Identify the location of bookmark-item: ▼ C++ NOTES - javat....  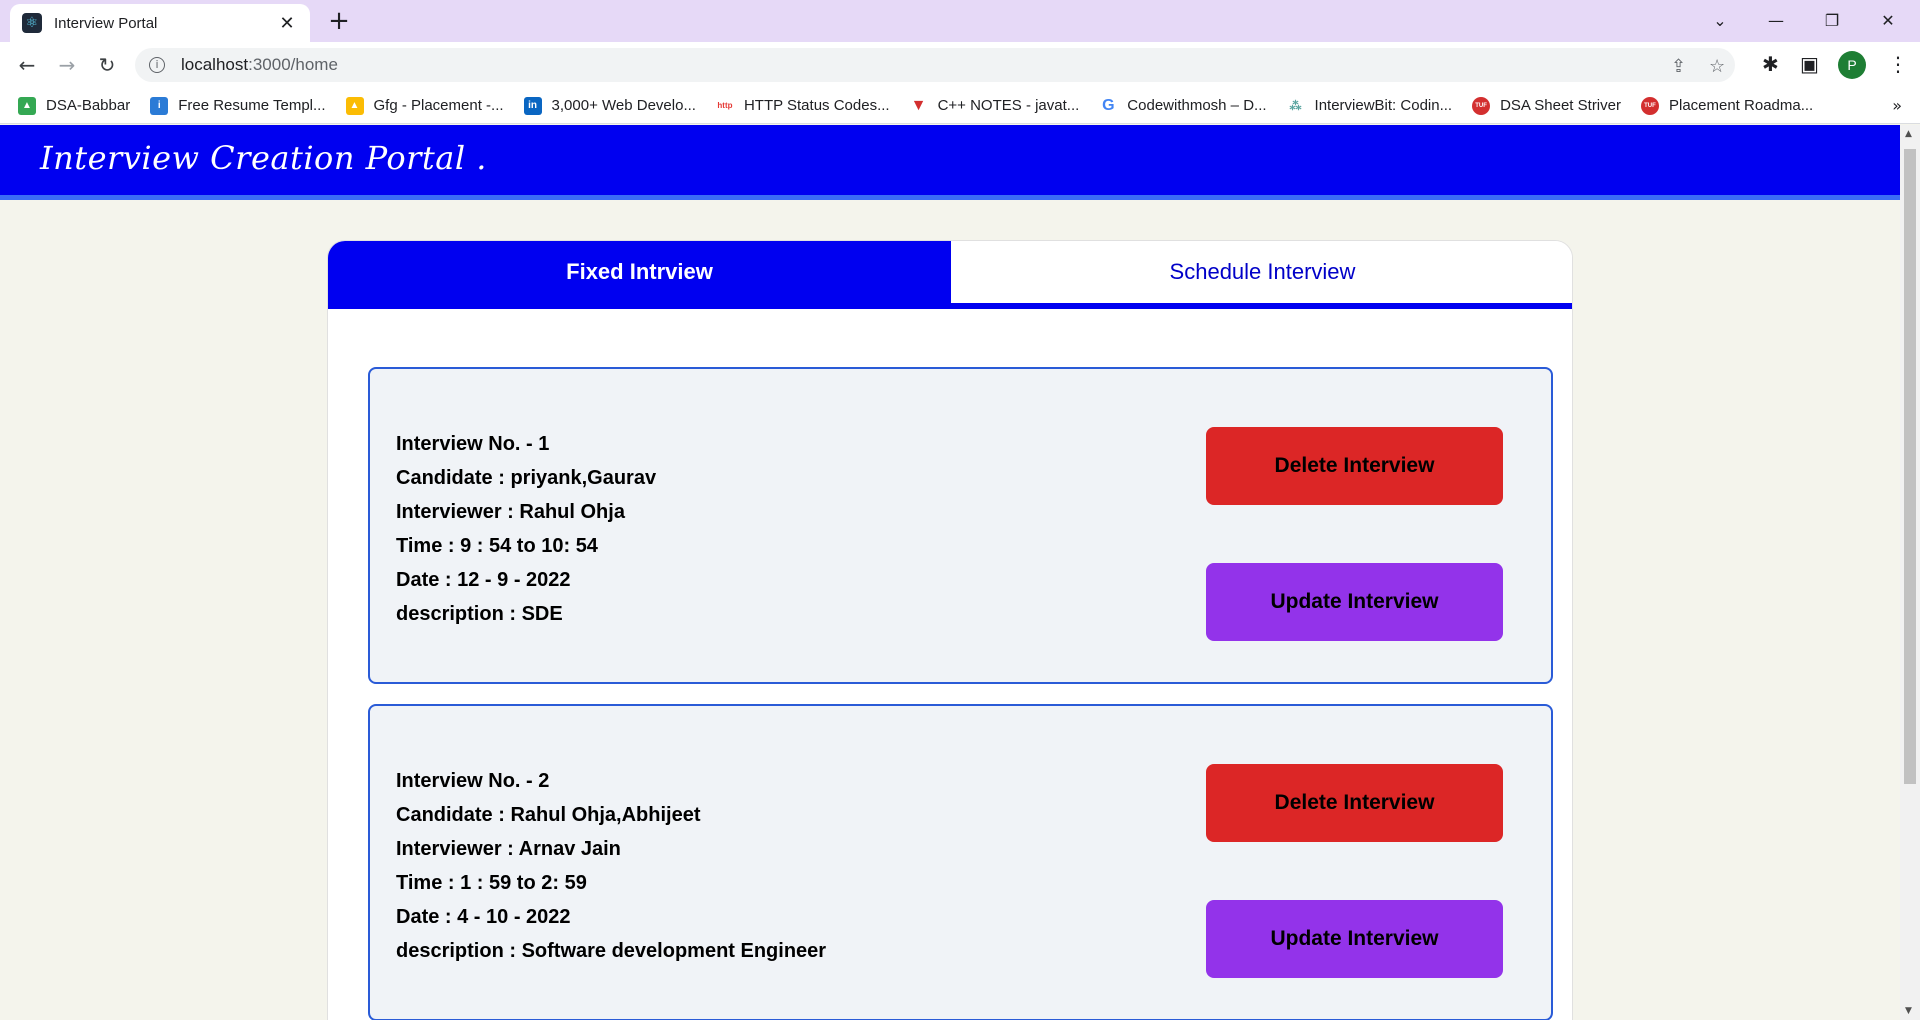
(994, 105).